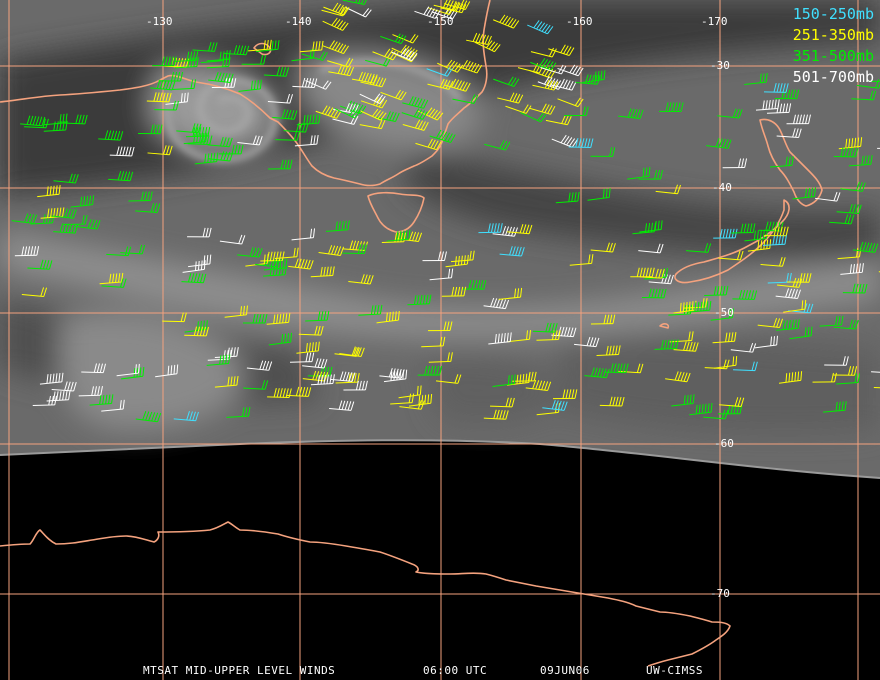 The height and width of the screenshot is (680, 880). What do you see at coordinates (714, 21) in the screenshot?
I see `lon-label: -170` at bounding box center [714, 21].